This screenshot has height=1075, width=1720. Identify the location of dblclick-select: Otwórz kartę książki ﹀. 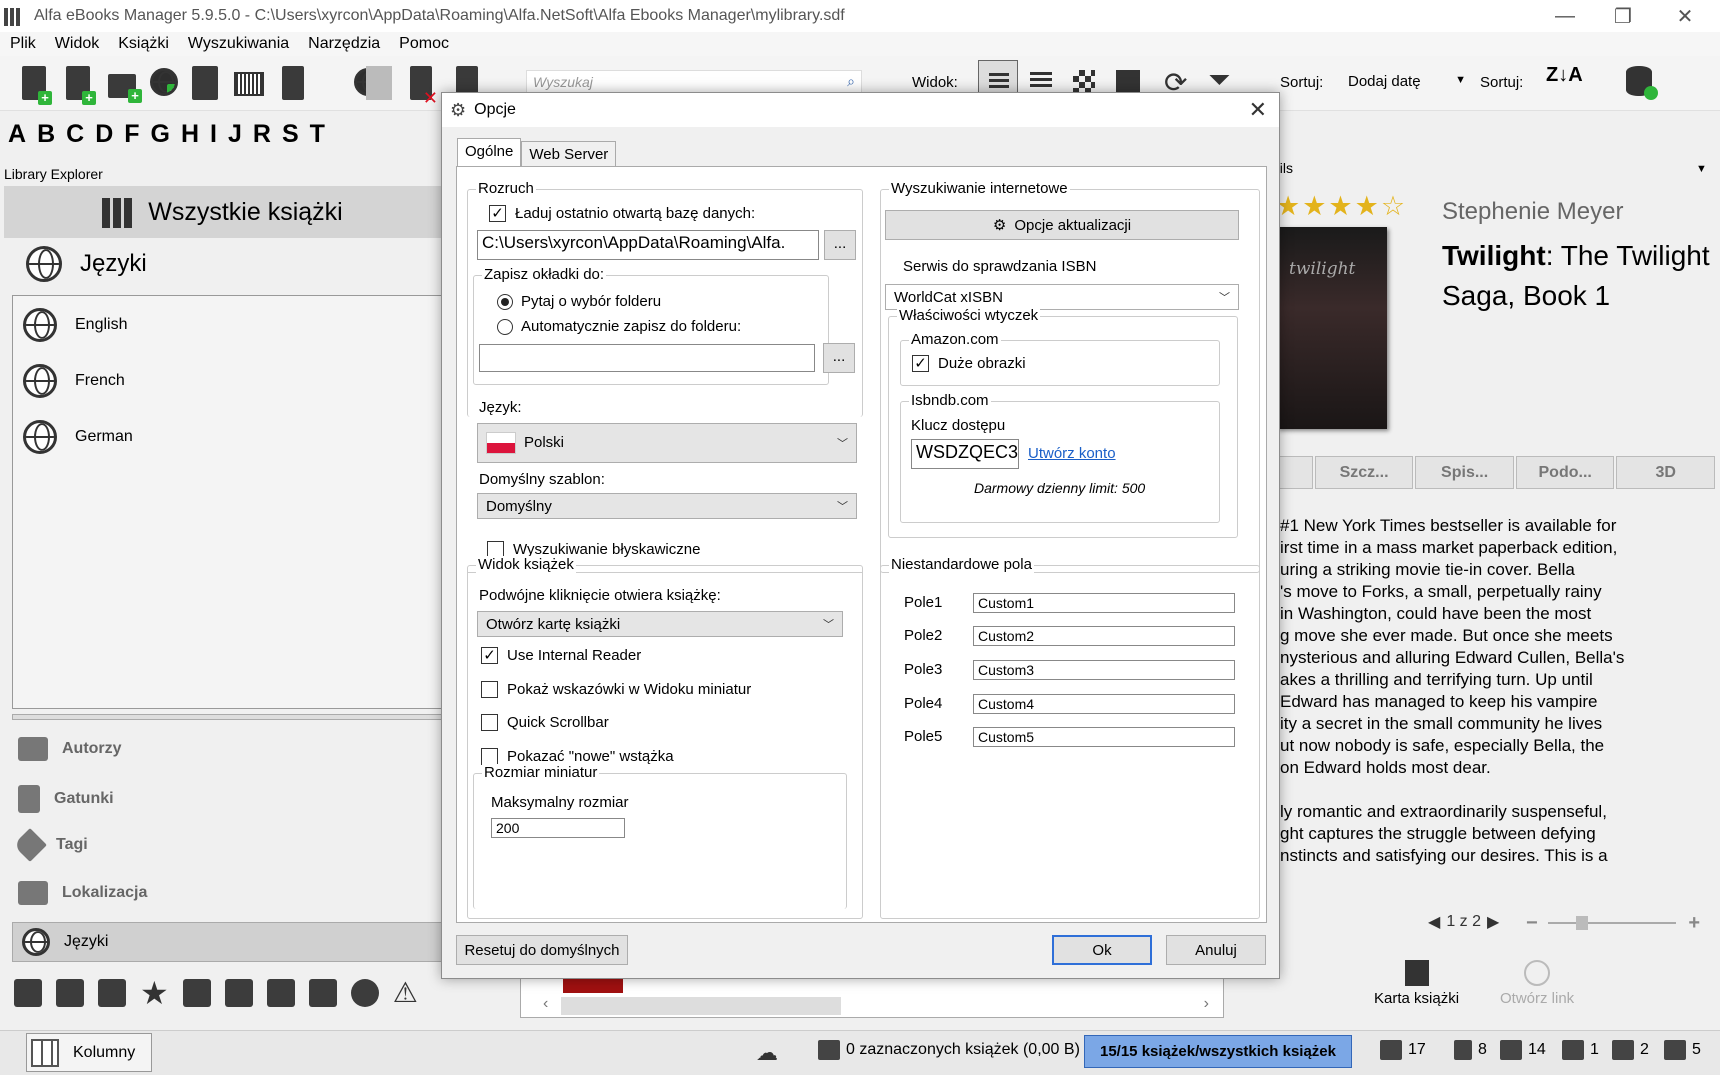
(660, 624).